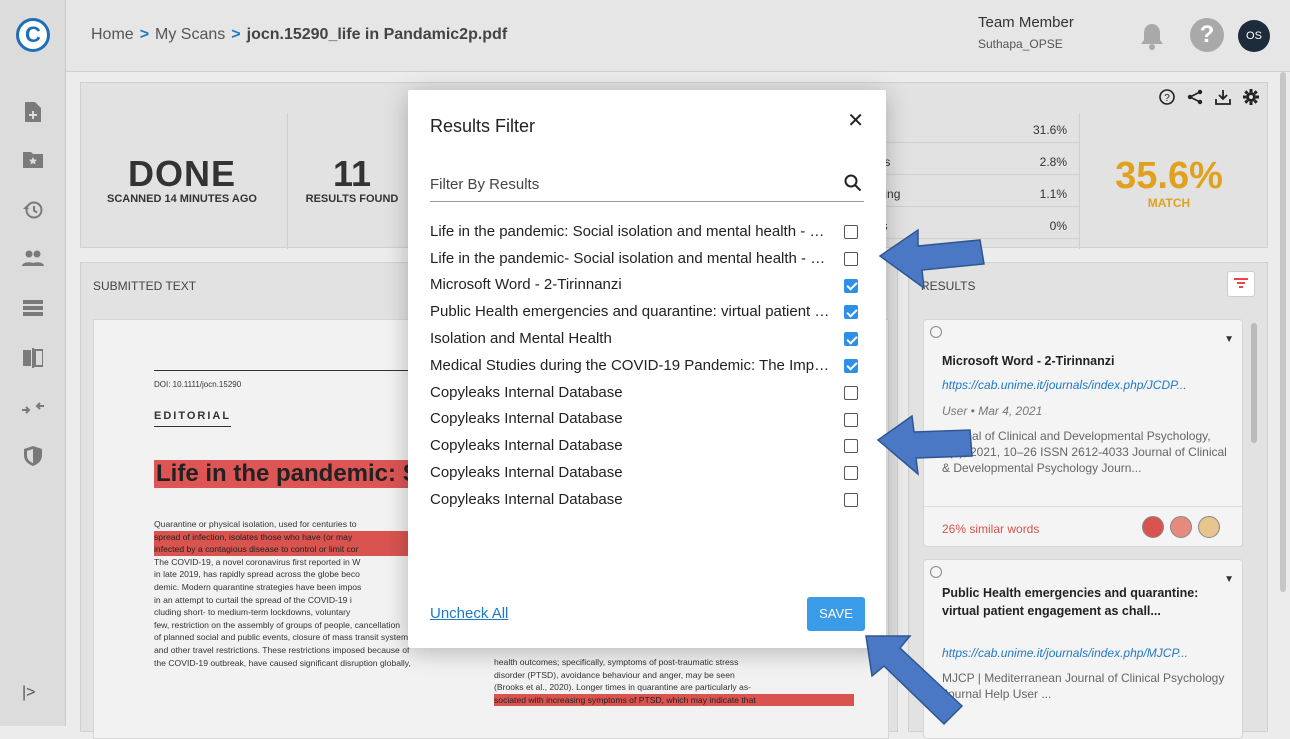 Image resolution: width=1290 pixels, height=739 pixels. What do you see at coordinates (1153, 527) in the screenshot?
I see `identical-dot` at bounding box center [1153, 527].